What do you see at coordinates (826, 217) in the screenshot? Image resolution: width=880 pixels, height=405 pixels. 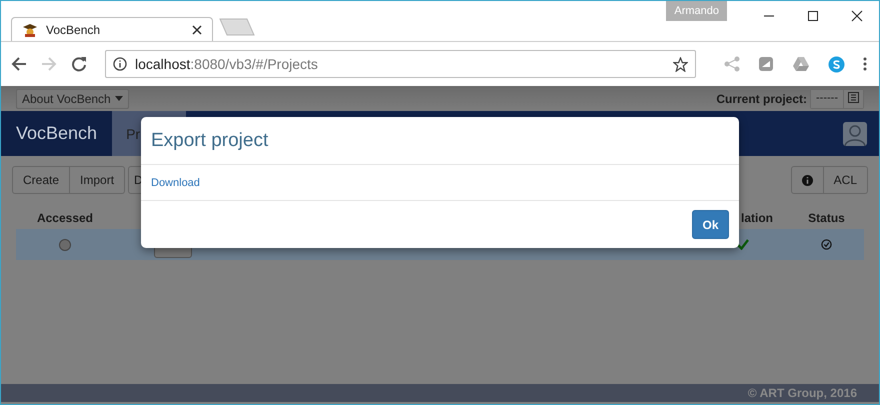 I see `column-header: Status` at bounding box center [826, 217].